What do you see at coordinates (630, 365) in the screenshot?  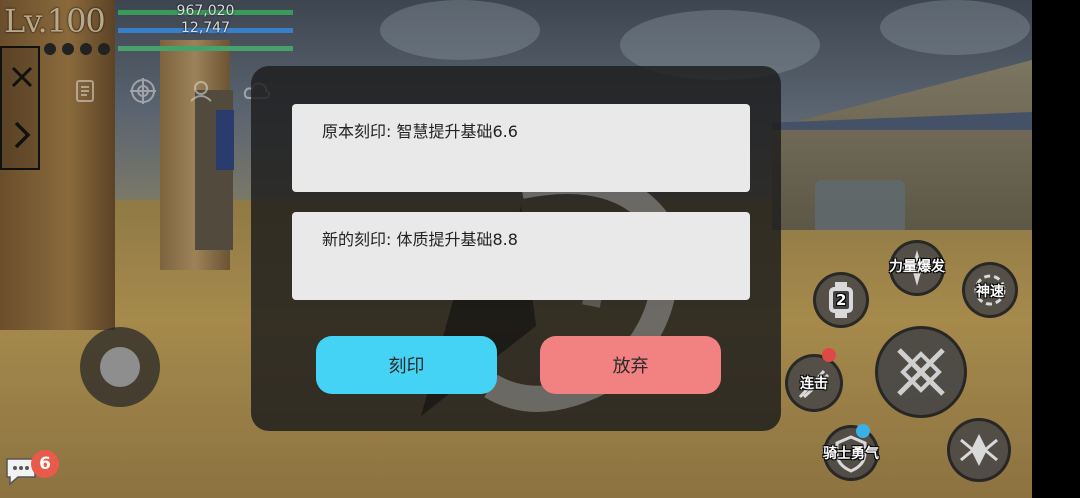 I see `abandon-button: 放弃` at bounding box center [630, 365].